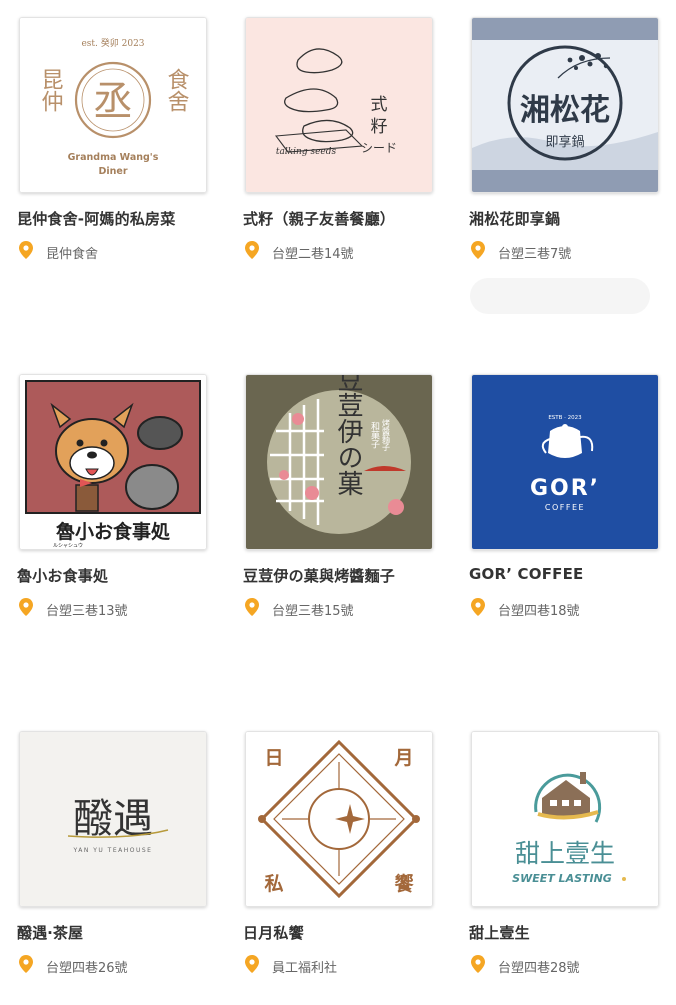 This screenshot has width=676, height=1005. I want to click on svg-text: SWEET LASTING, so click(562, 878).